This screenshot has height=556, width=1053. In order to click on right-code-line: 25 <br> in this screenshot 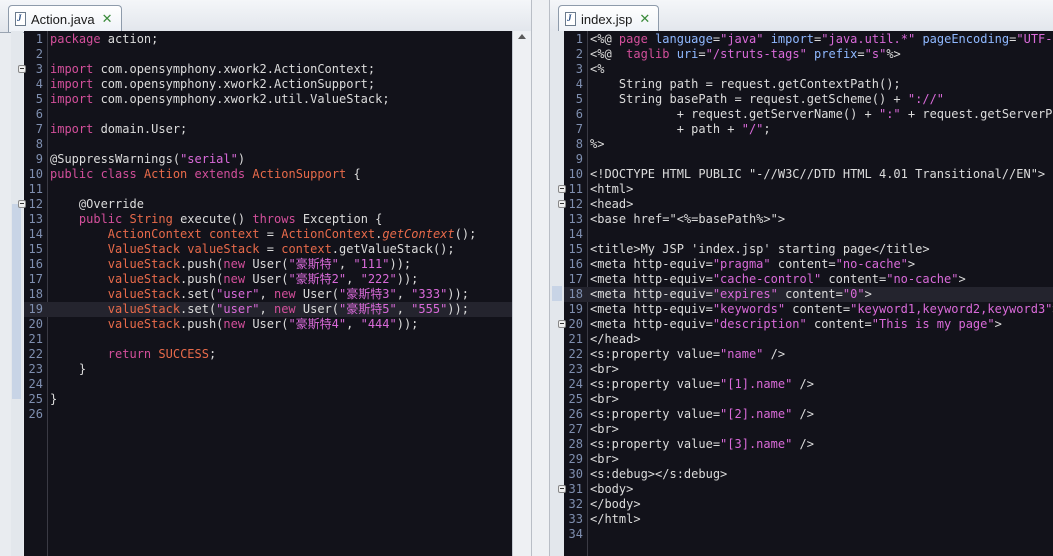, I will do `click(808, 399)`.